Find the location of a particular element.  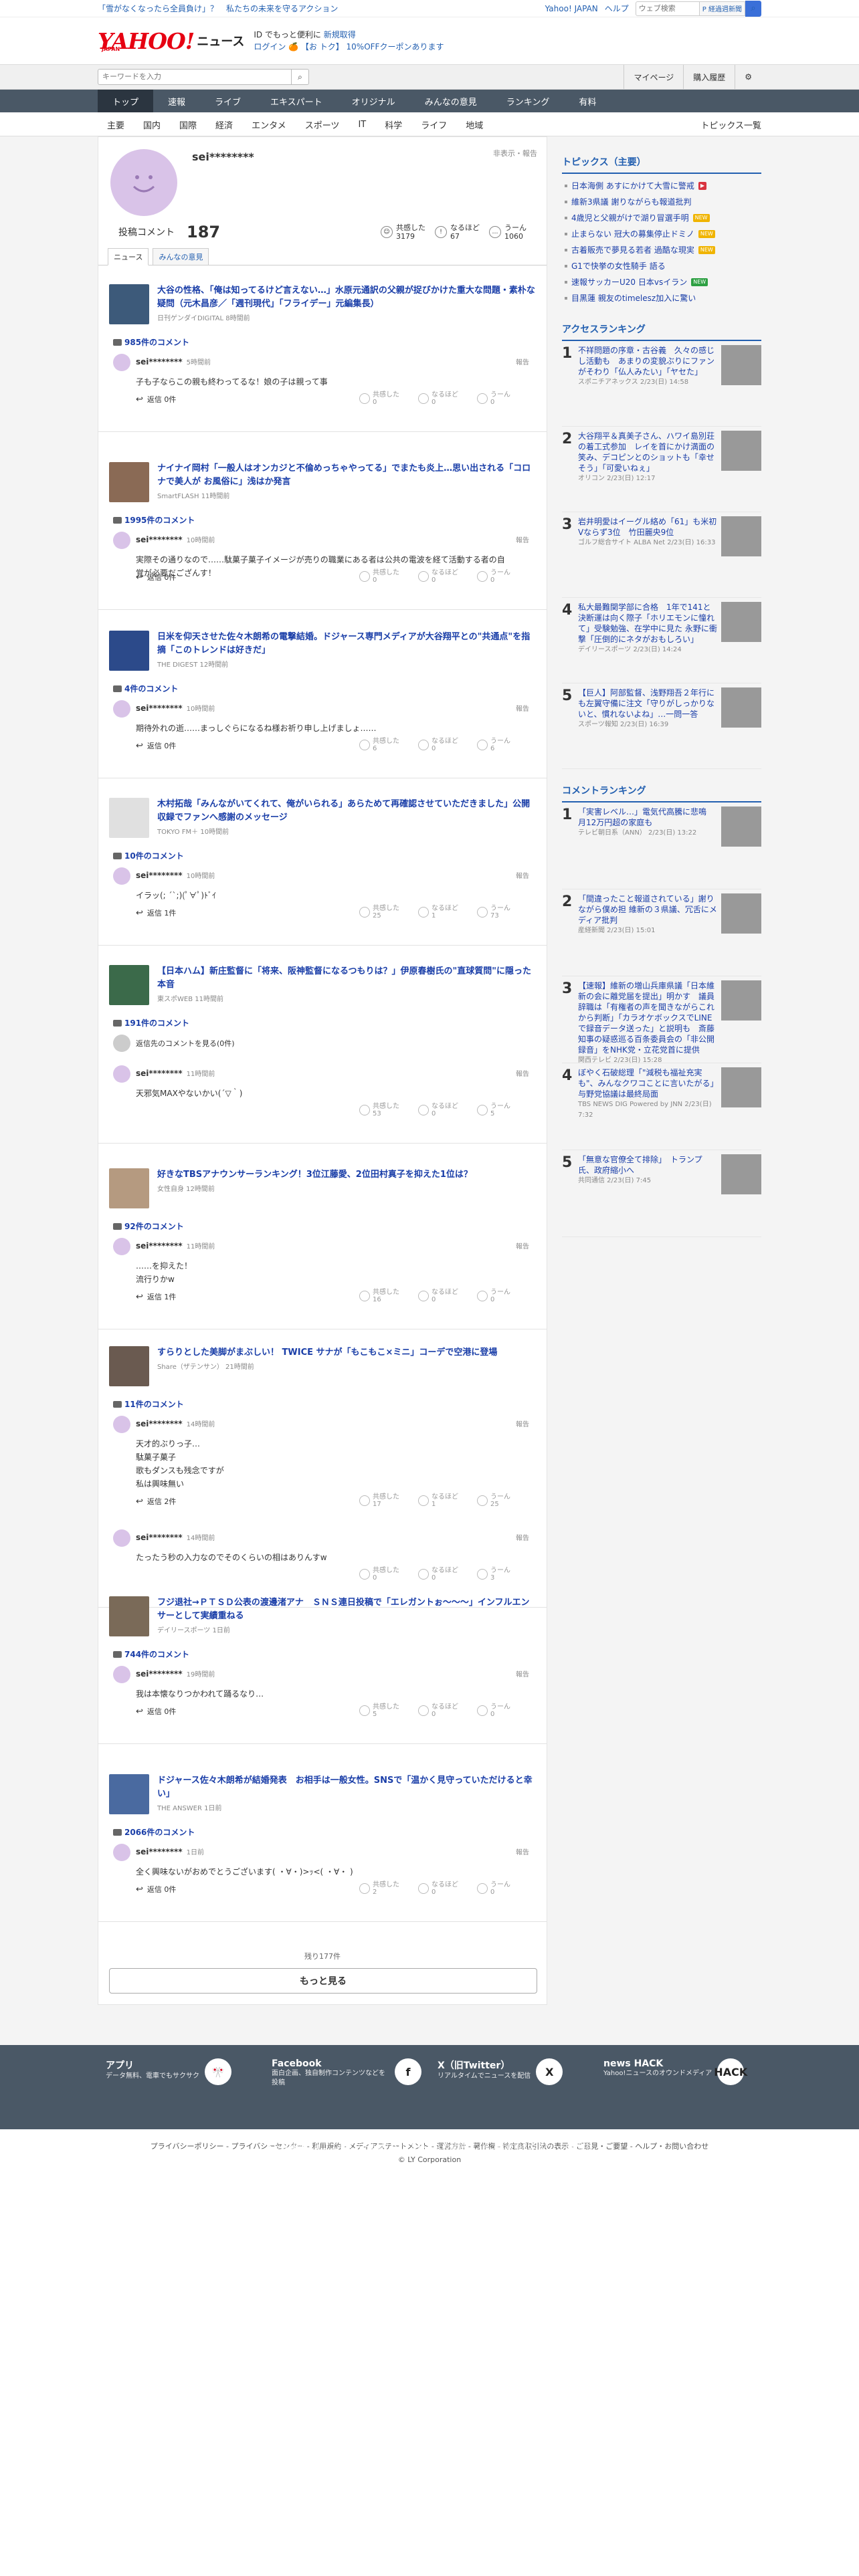

footer-nav-link: エキスパート is located at coordinates (354, 2147).